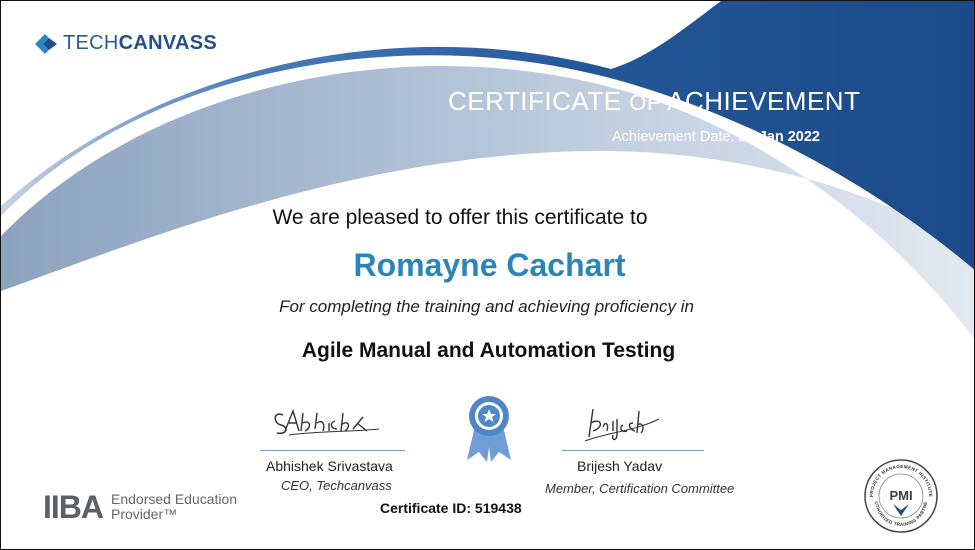  I want to click on right-signature-line, so click(633, 450).